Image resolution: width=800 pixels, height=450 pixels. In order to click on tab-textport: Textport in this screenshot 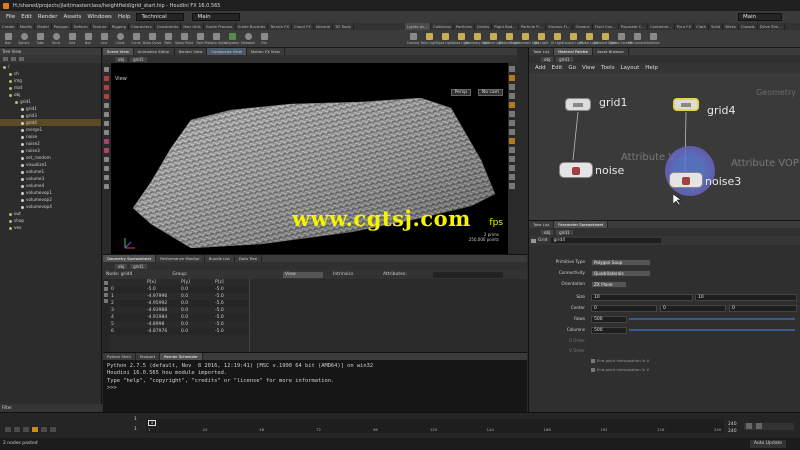, I will do `click(148, 356)`.